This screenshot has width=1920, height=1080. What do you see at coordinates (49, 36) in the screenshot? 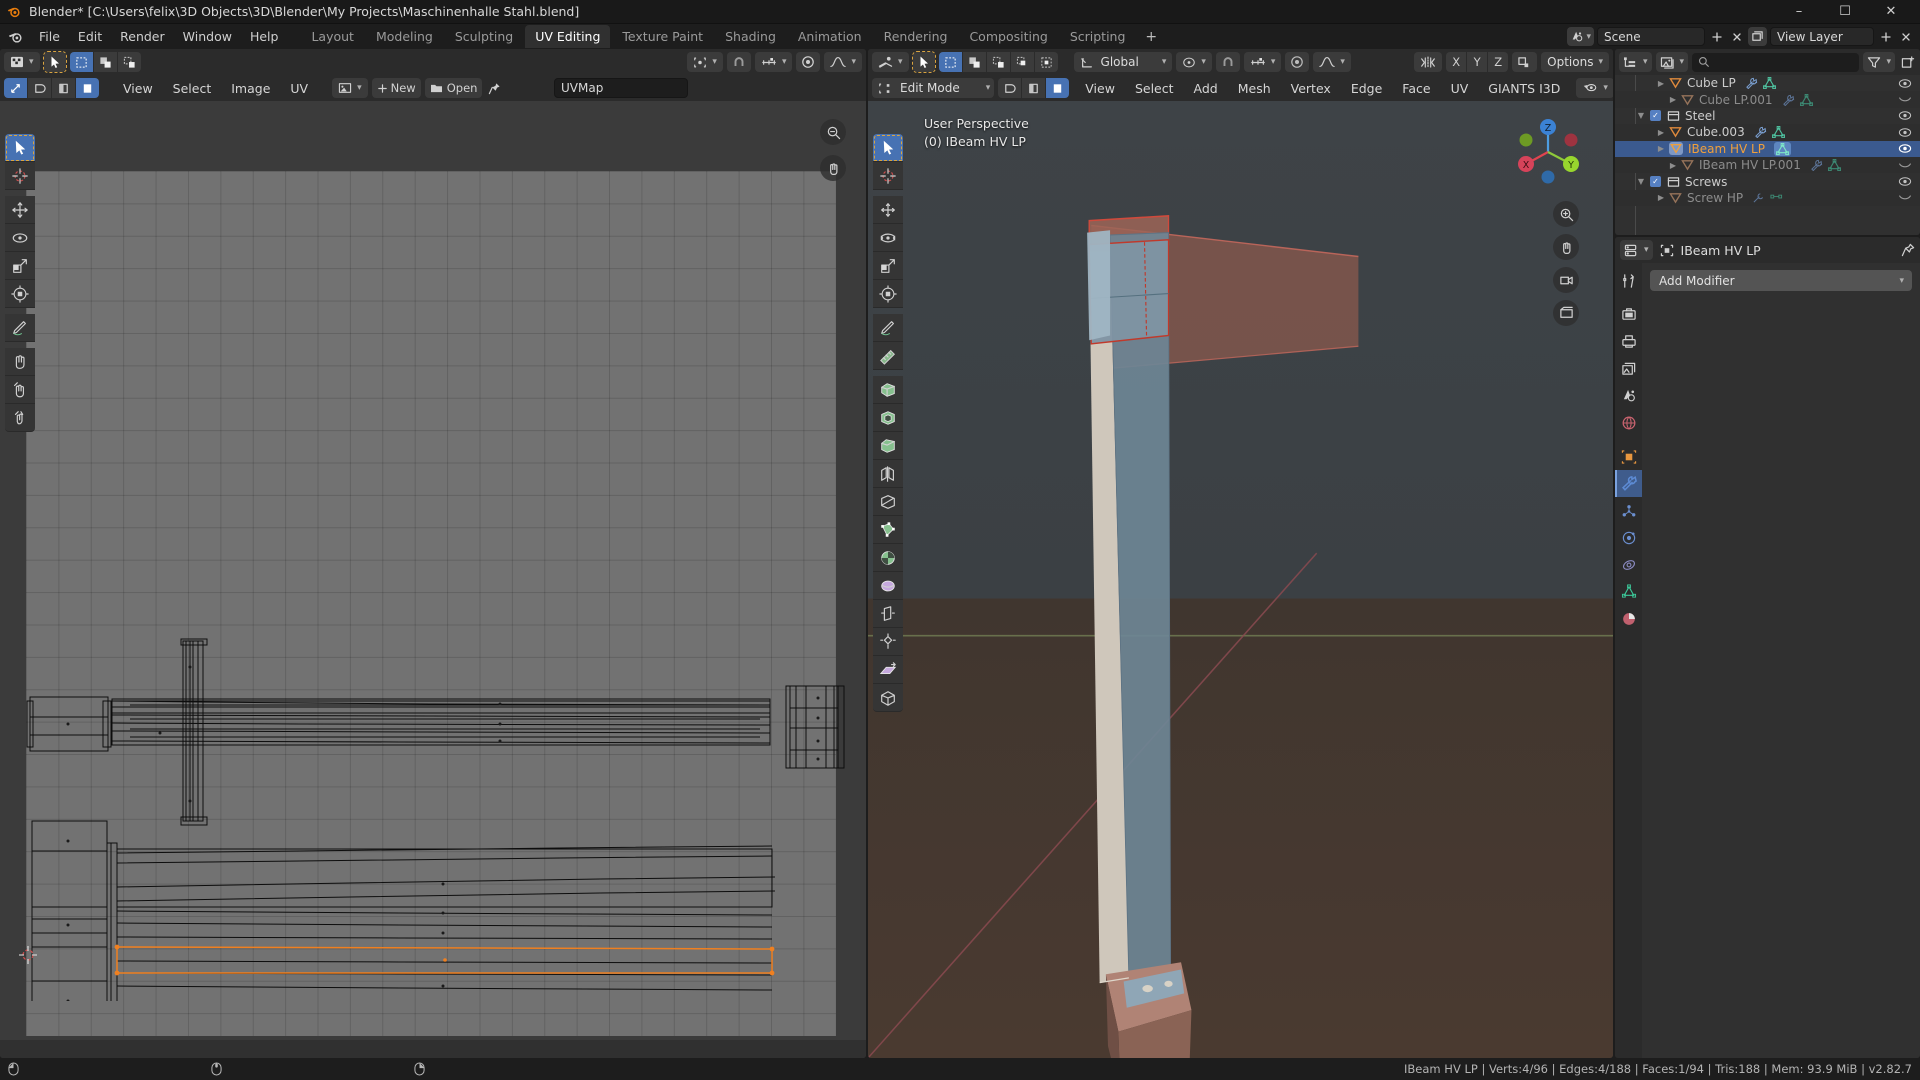
I see `menu-file: File` at bounding box center [49, 36].